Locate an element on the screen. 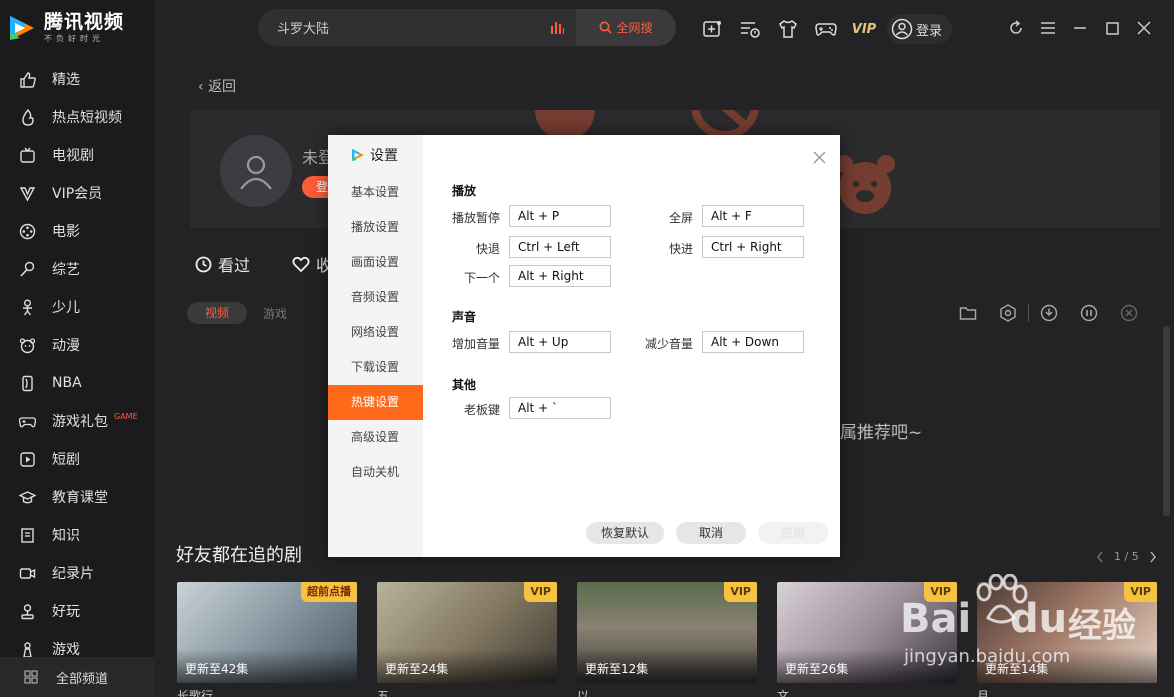  card-title: 月 is located at coordinates (1075, 692).